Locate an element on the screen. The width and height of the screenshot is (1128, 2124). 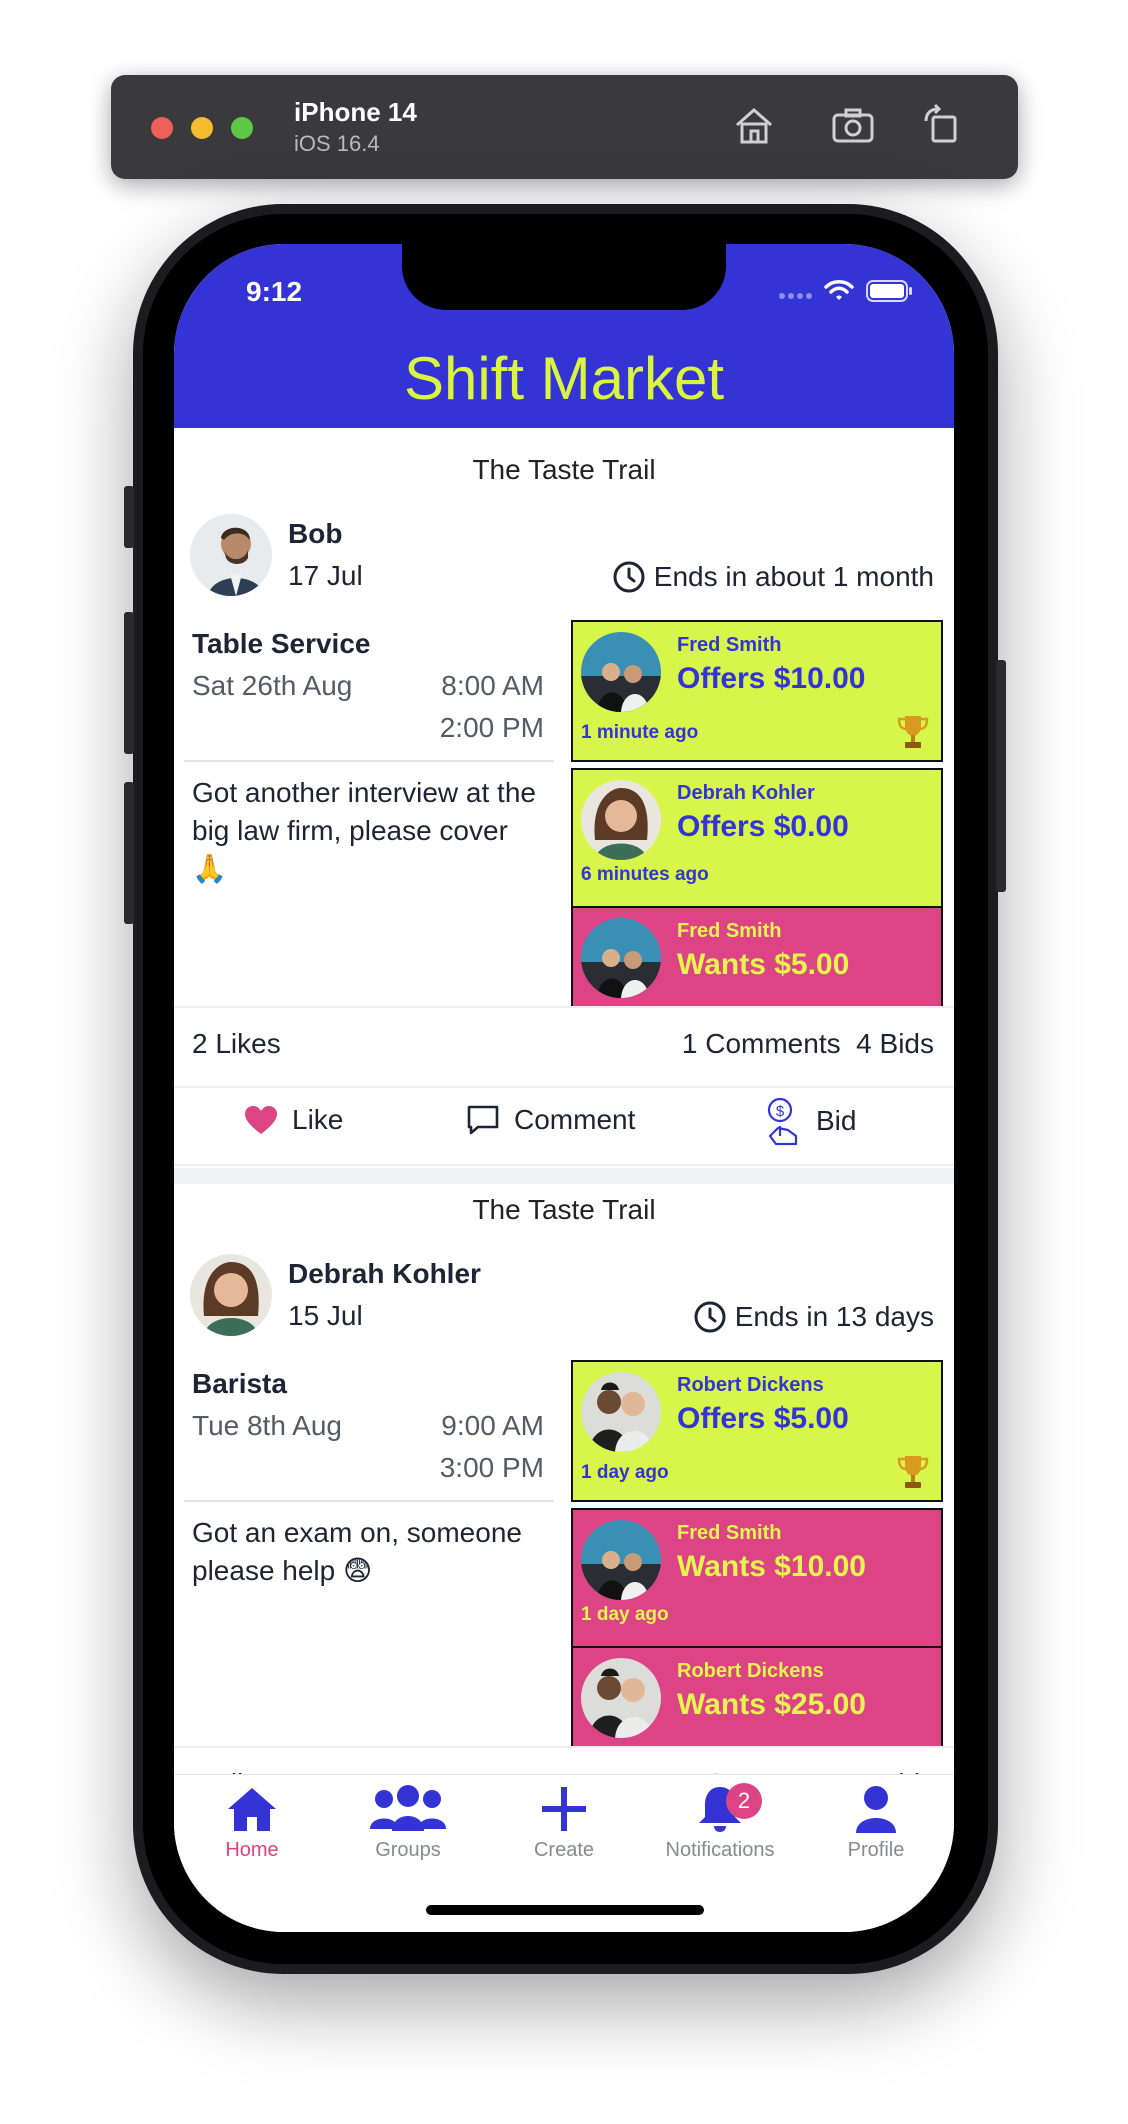
author-name: Debrah Kohler is located at coordinates (384, 1274).